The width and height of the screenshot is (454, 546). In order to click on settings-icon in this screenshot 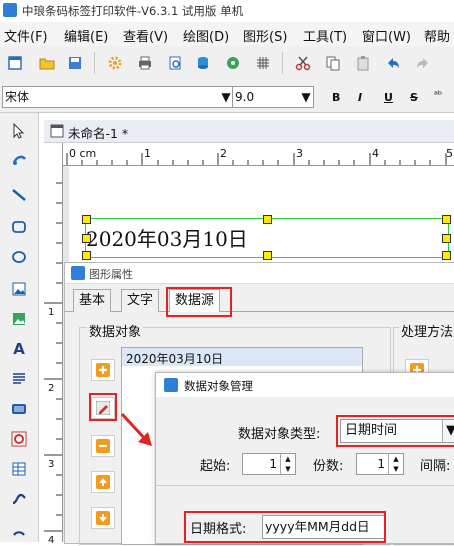, I will do `click(115, 63)`.